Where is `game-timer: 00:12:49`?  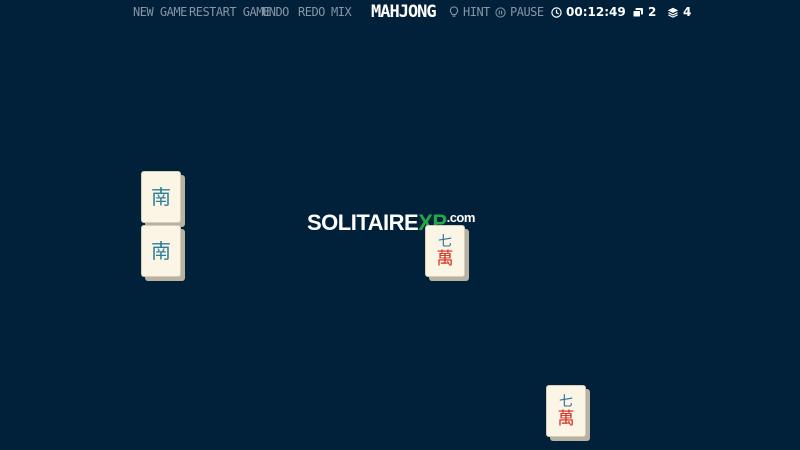 game-timer: 00:12:49 is located at coordinates (588, 12).